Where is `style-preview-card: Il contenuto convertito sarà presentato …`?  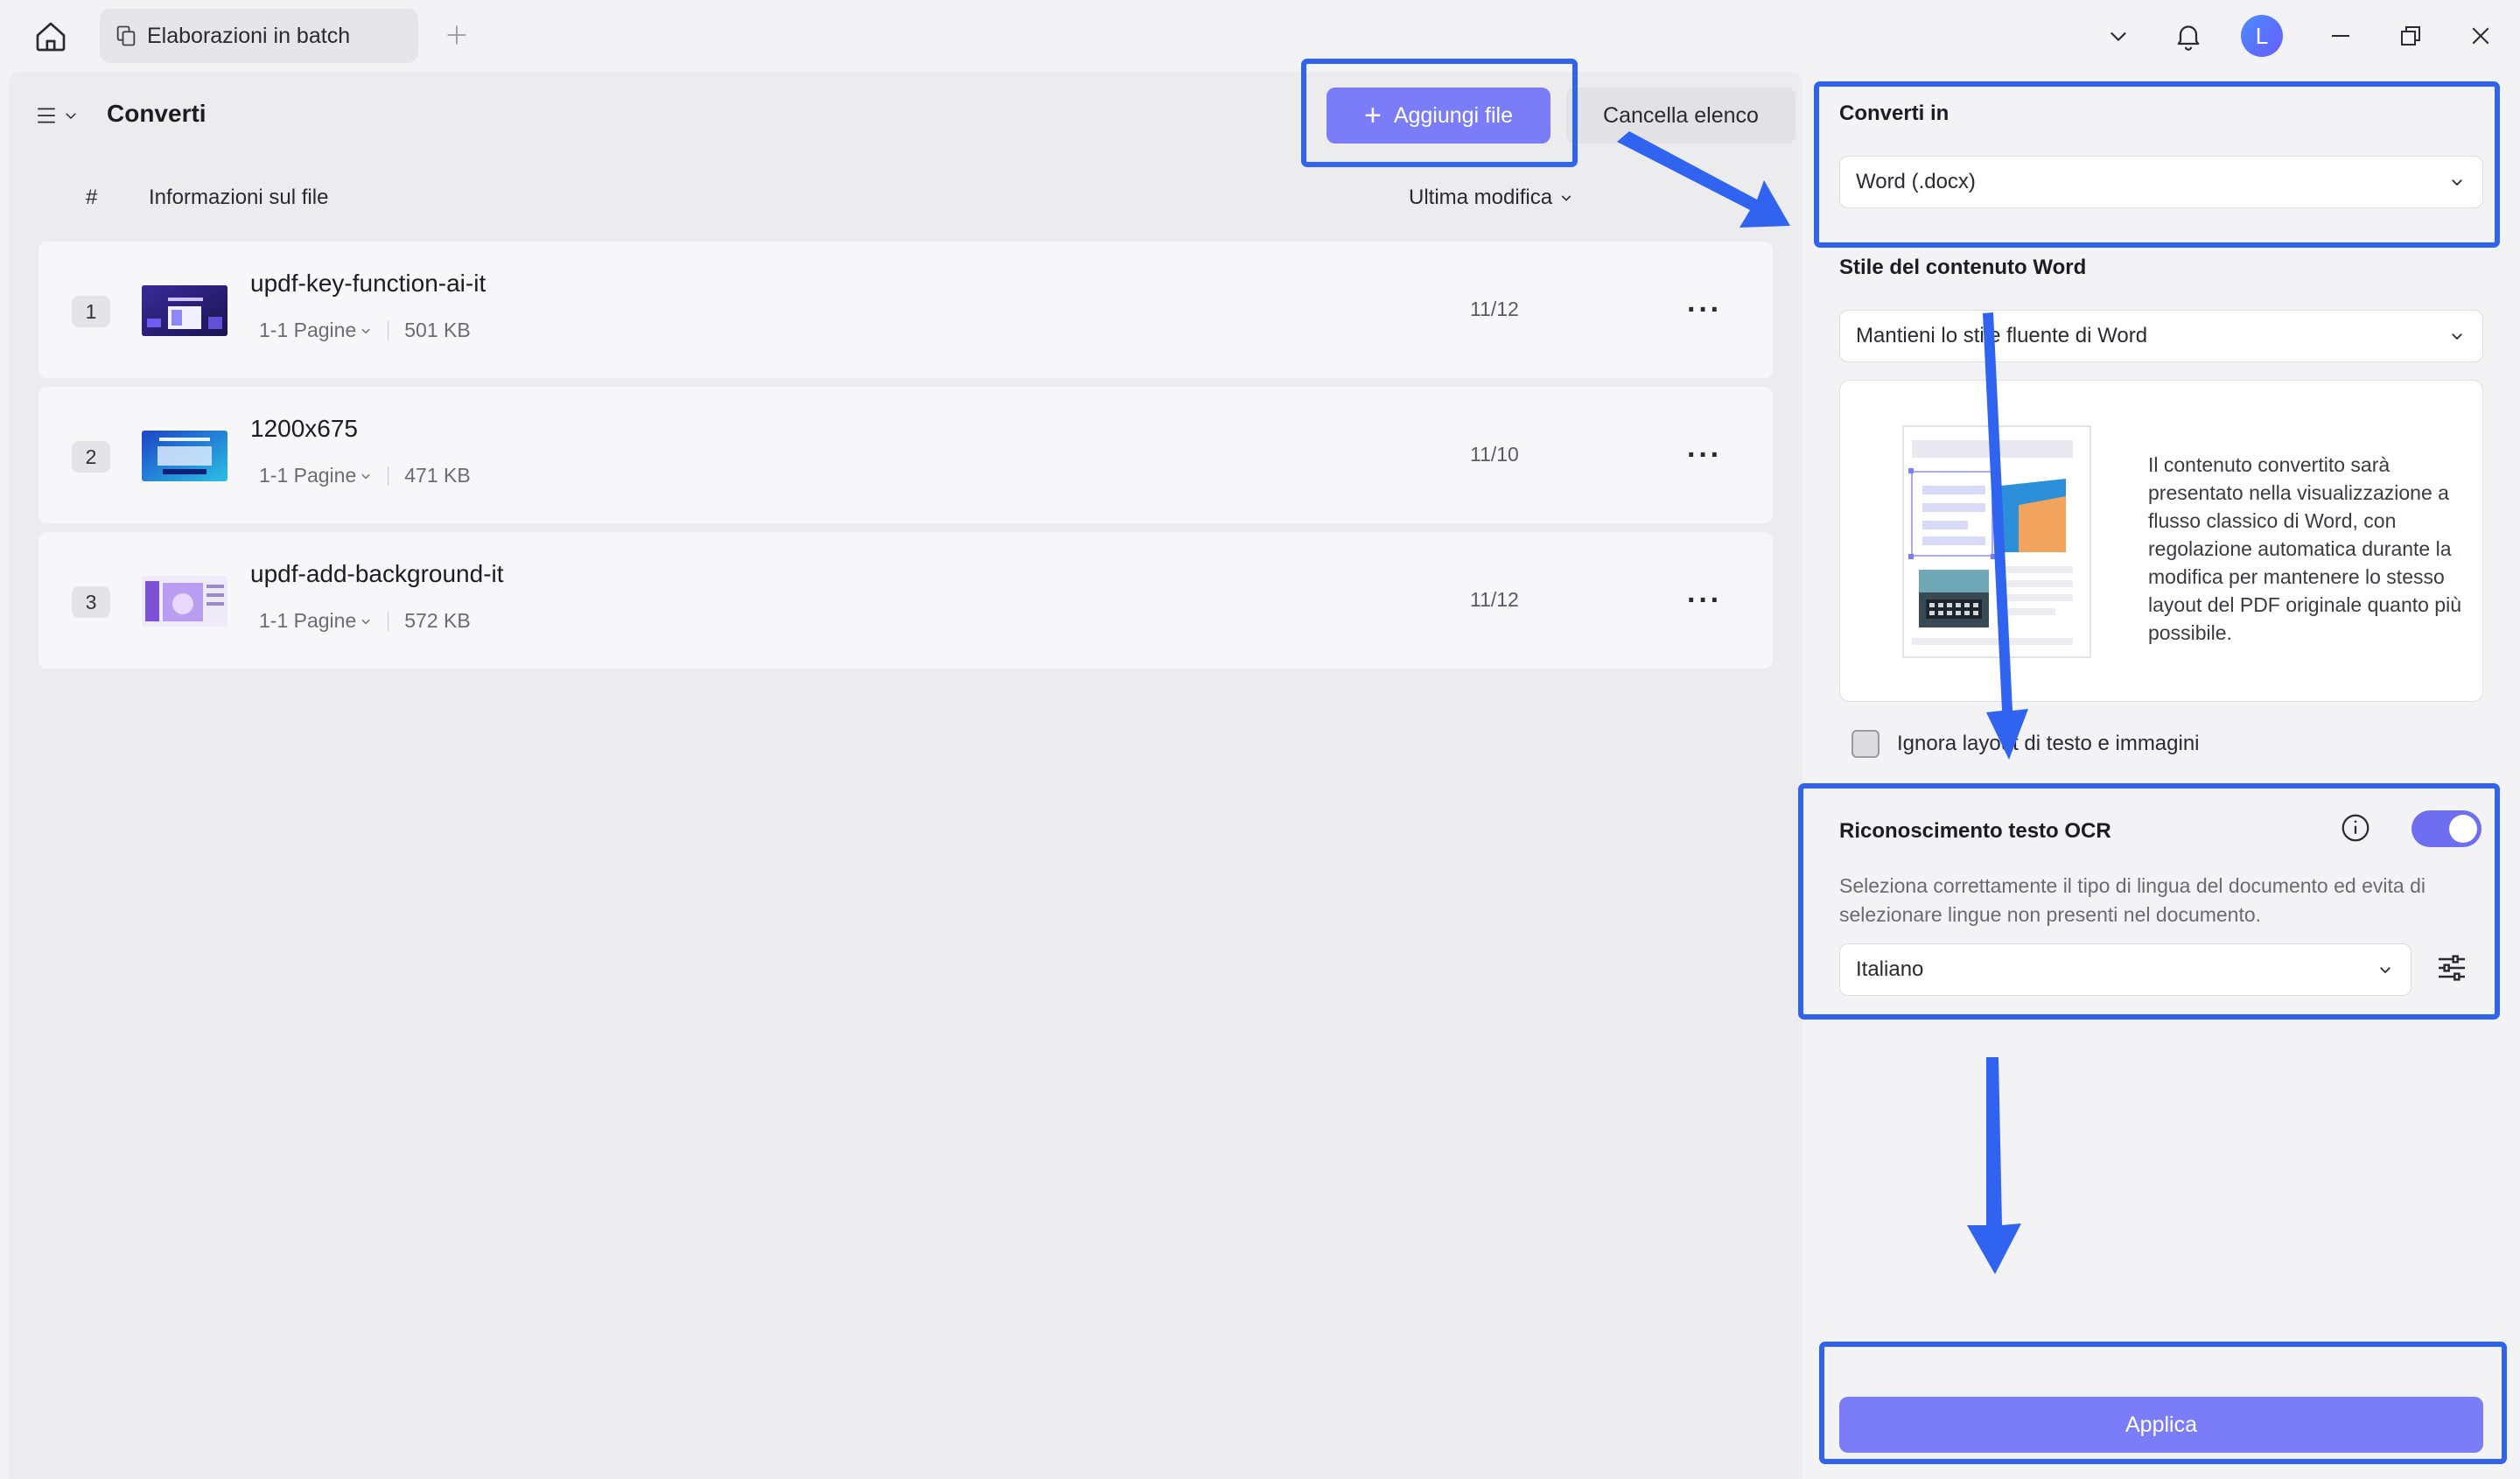
style-preview-card: Il contenuto convertito sarà presentato … is located at coordinates (2161, 541).